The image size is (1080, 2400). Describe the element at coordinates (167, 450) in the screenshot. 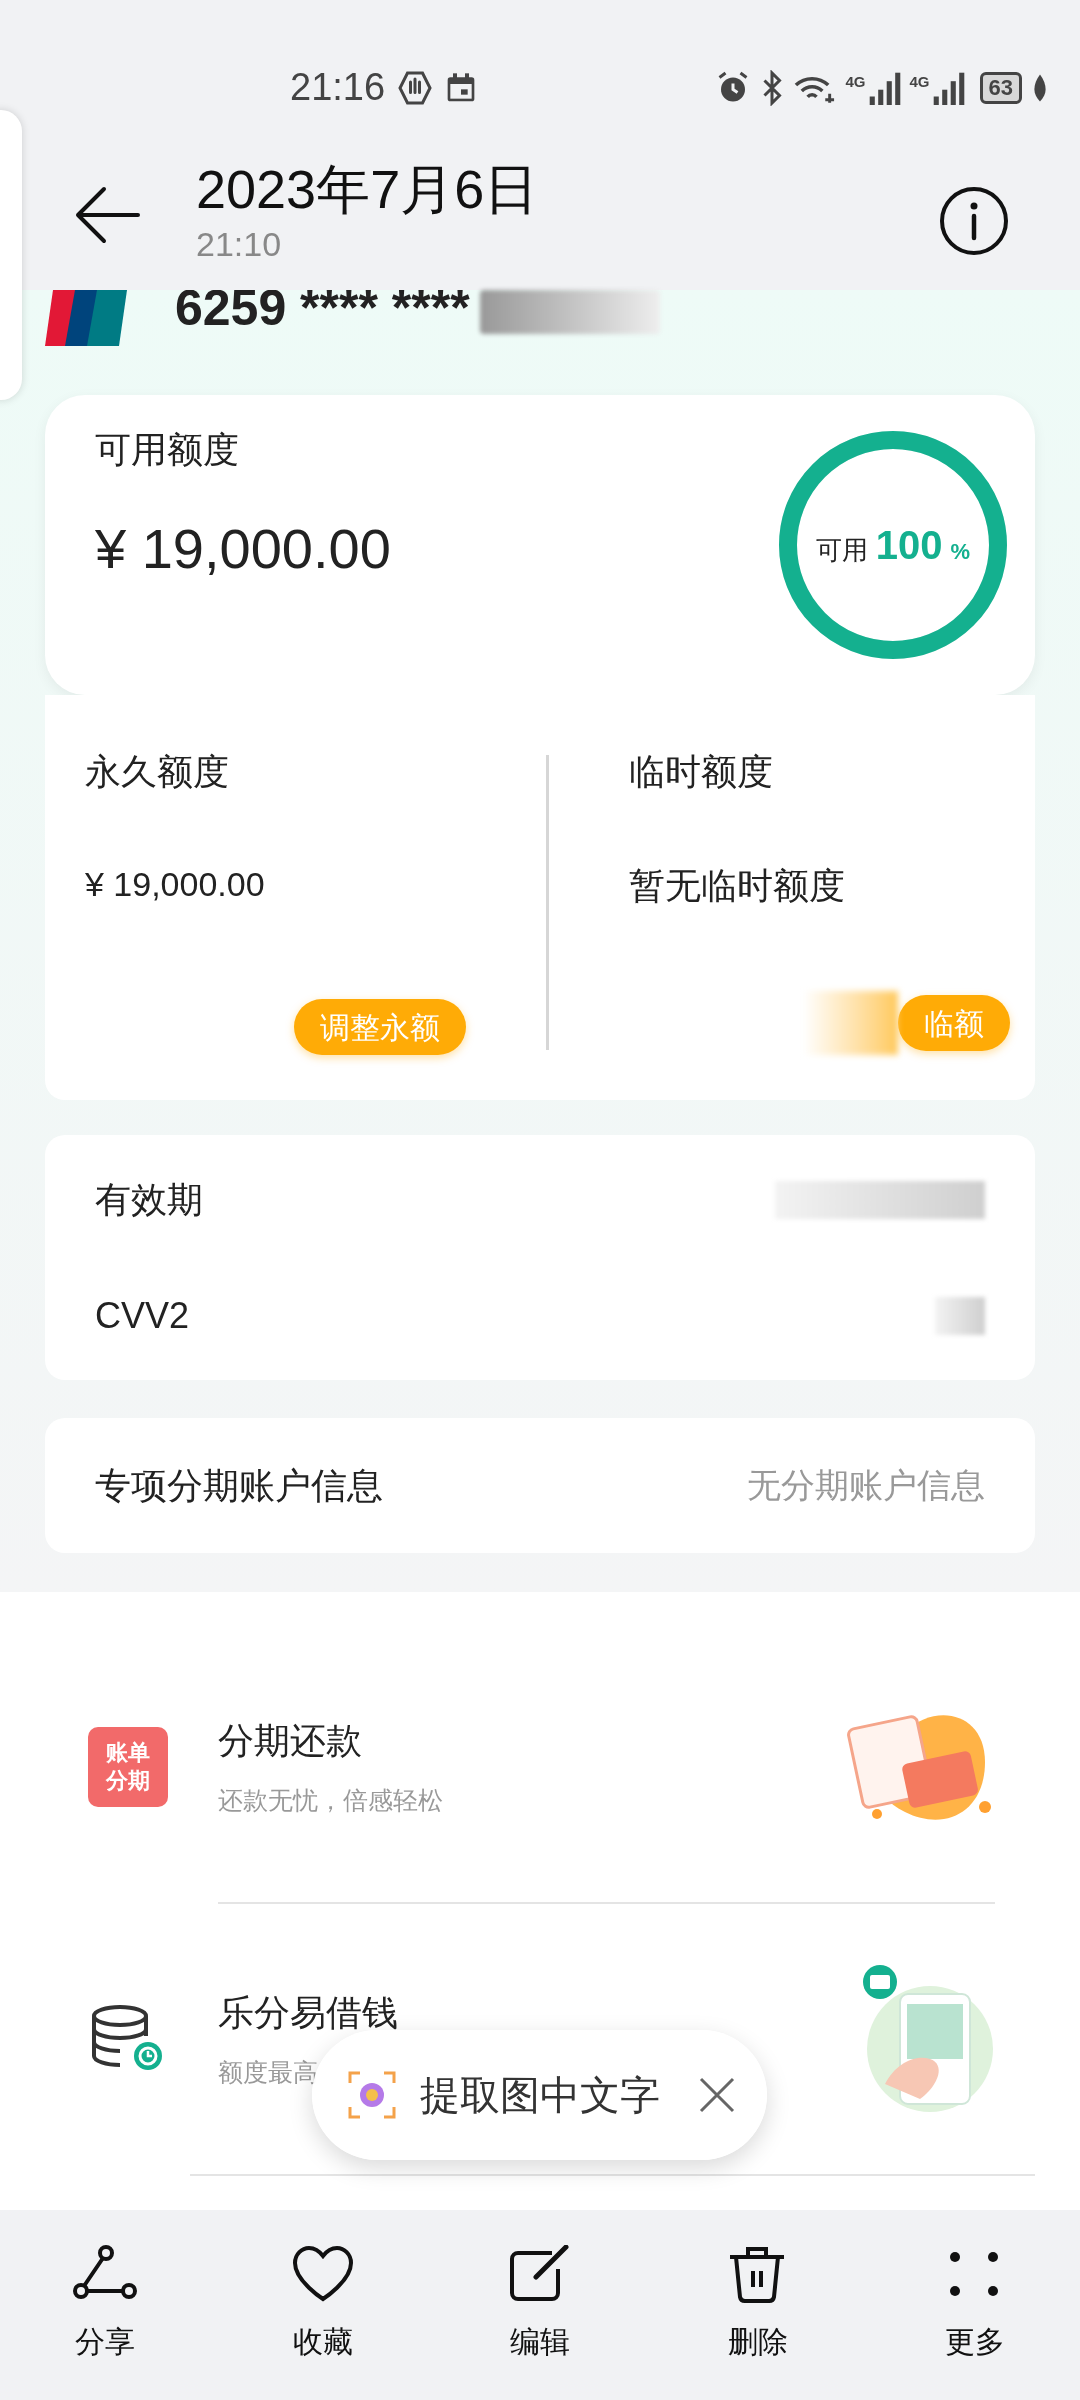

I see `available-limit-label: 可用额度` at that location.